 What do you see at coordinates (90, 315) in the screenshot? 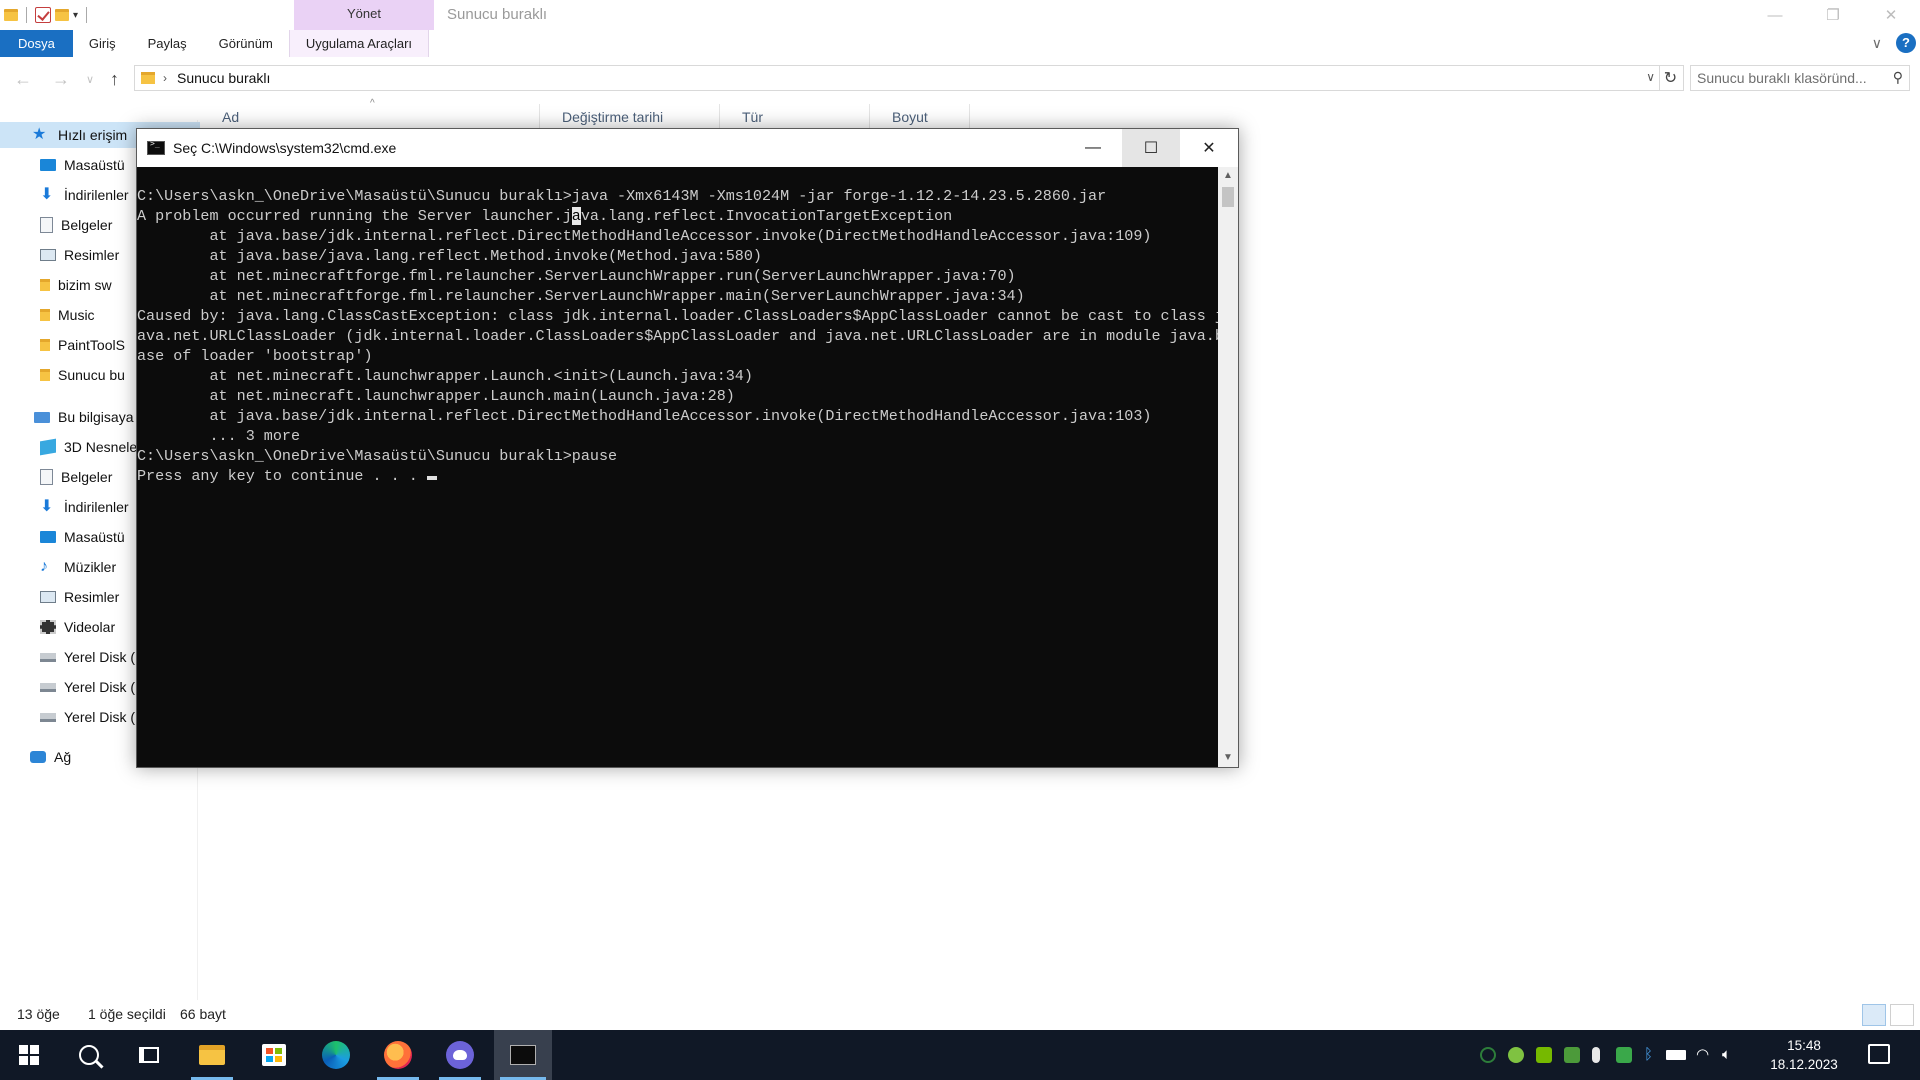
I see `sidebar-item-music-folder: Music` at bounding box center [90, 315].